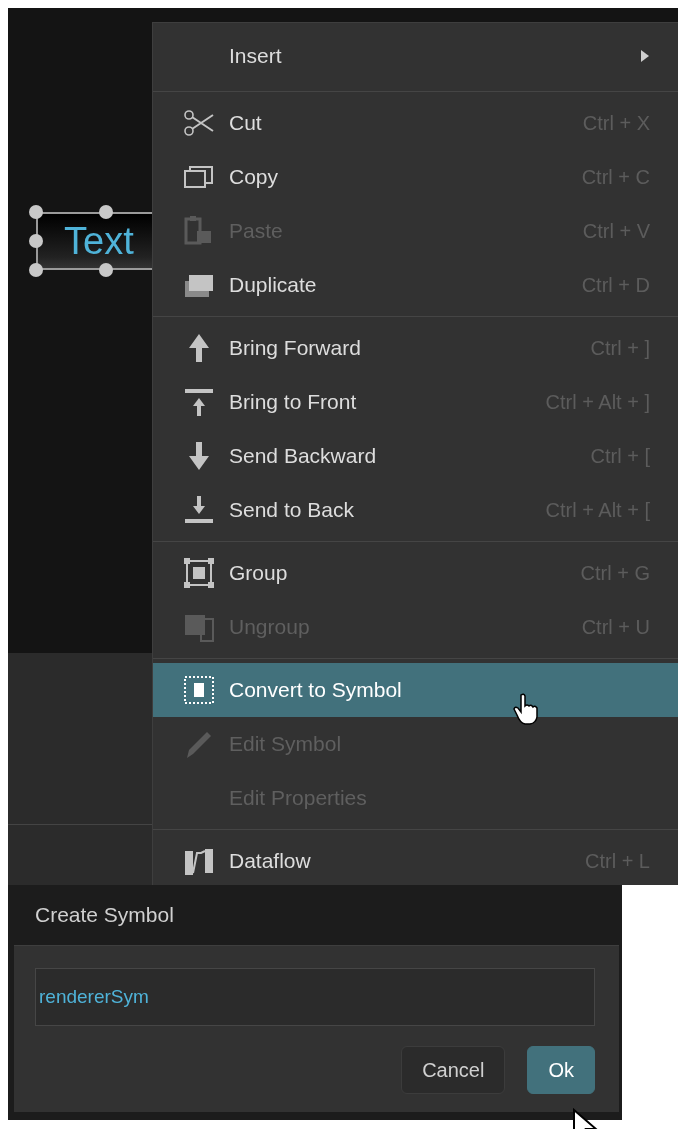 The height and width of the screenshot is (1129, 678). What do you see at coordinates (199, 402) in the screenshot?
I see `bring-to-front-icon` at bounding box center [199, 402].